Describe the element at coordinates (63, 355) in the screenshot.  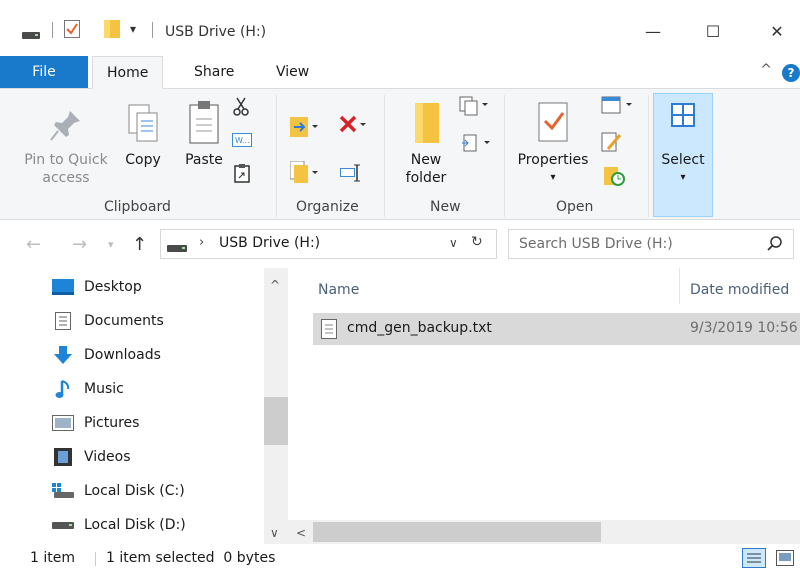
I see `downloads-icon` at that location.